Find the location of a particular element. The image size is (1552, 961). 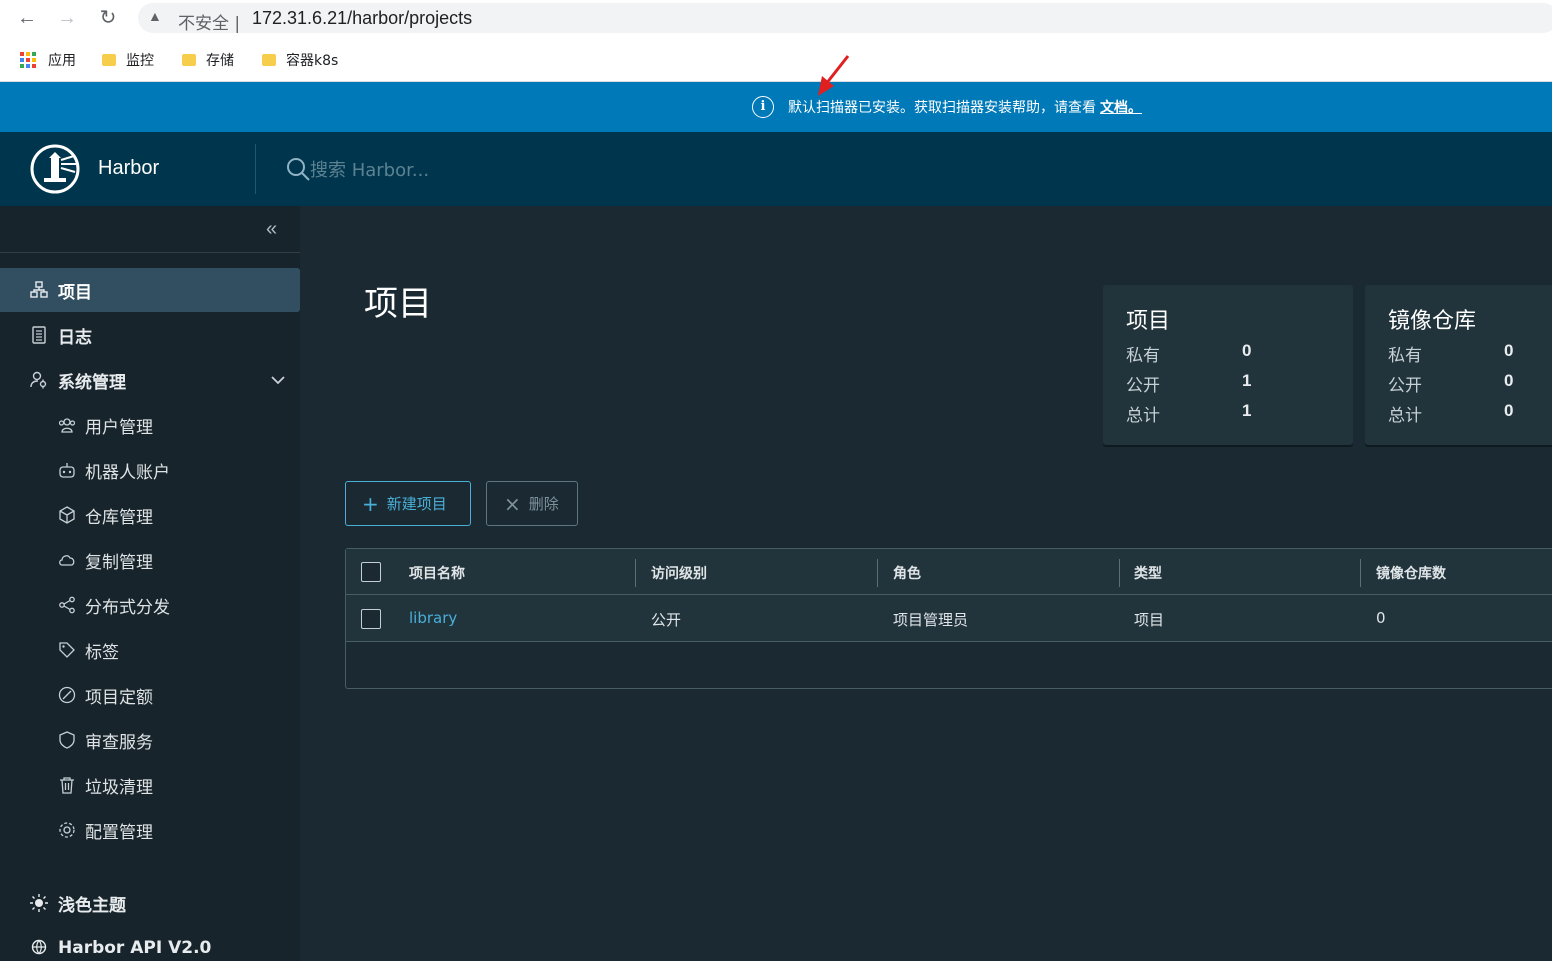

sidebar-item-projects: 项目 is located at coordinates (150, 290).